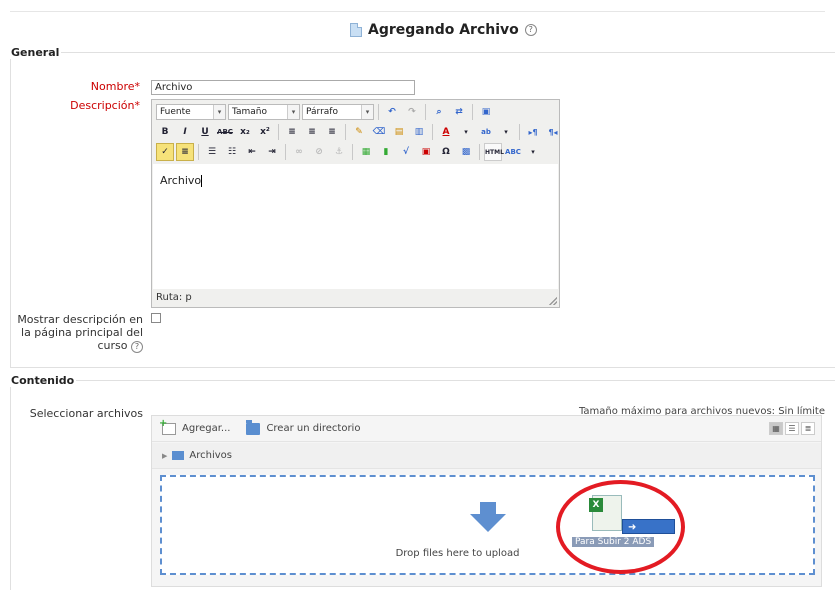 This screenshot has width=835, height=590. Describe the element at coordinates (553, 132) in the screenshot. I see `rtl-icon: ¶◂` at that location.